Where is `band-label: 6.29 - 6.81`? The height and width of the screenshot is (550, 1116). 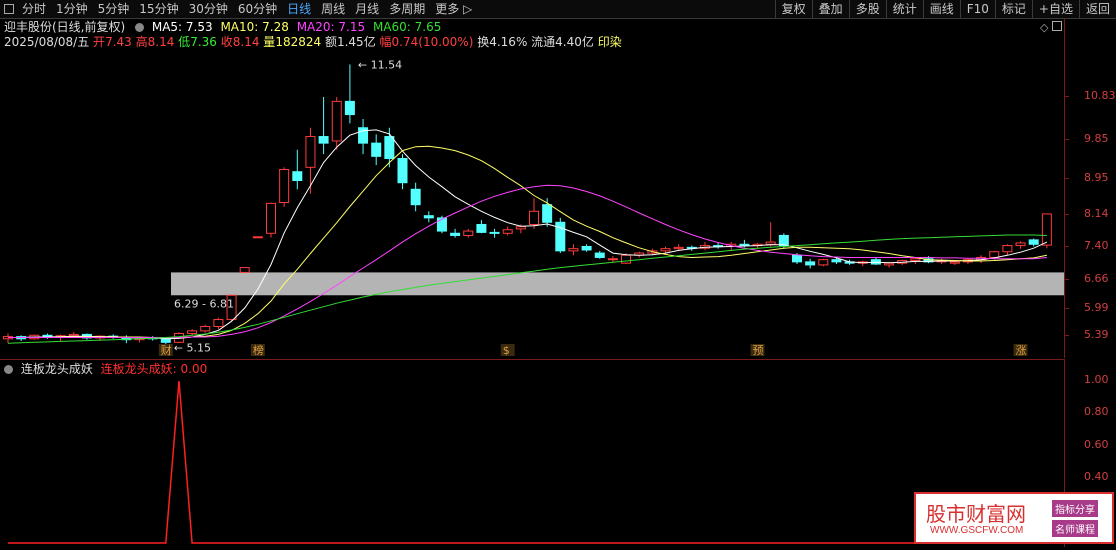
band-label: 6.29 - 6.81 is located at coordinates (204, 303).